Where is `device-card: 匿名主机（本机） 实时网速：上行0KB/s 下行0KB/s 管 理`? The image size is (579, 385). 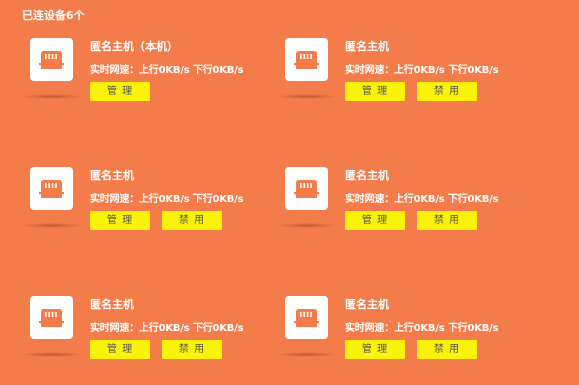
device-card: 匿名主机（本机） 实时网速：上行0KB/s 下行0KB/s 管 理 is located at coordinates (152, 80).